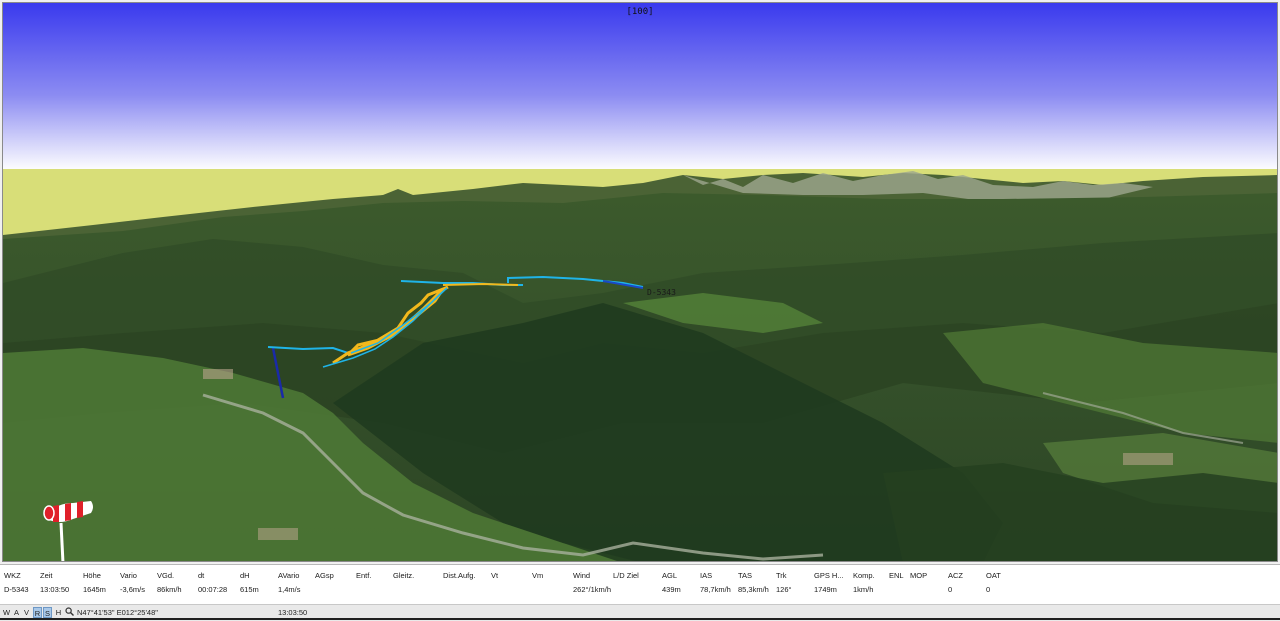 This screenshot has height=621, width=1280. Describe the element at coordinates (592, 589) in the screenshot. I see `status-value: 262°/1km/h` at that location.